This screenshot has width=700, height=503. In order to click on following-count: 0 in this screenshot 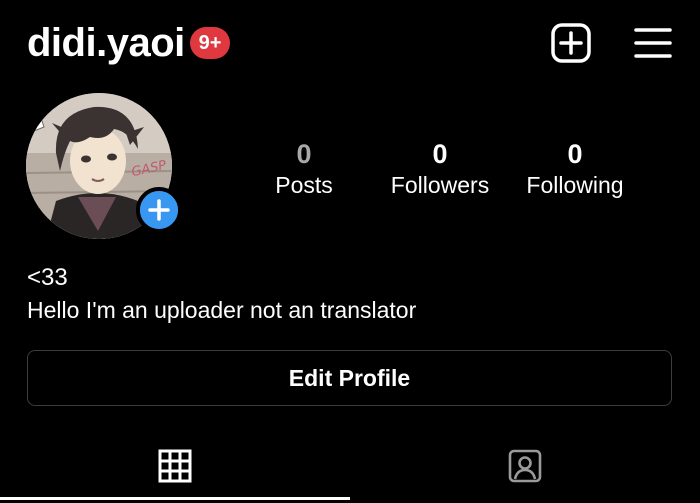, I will do `click(575, 154)`.